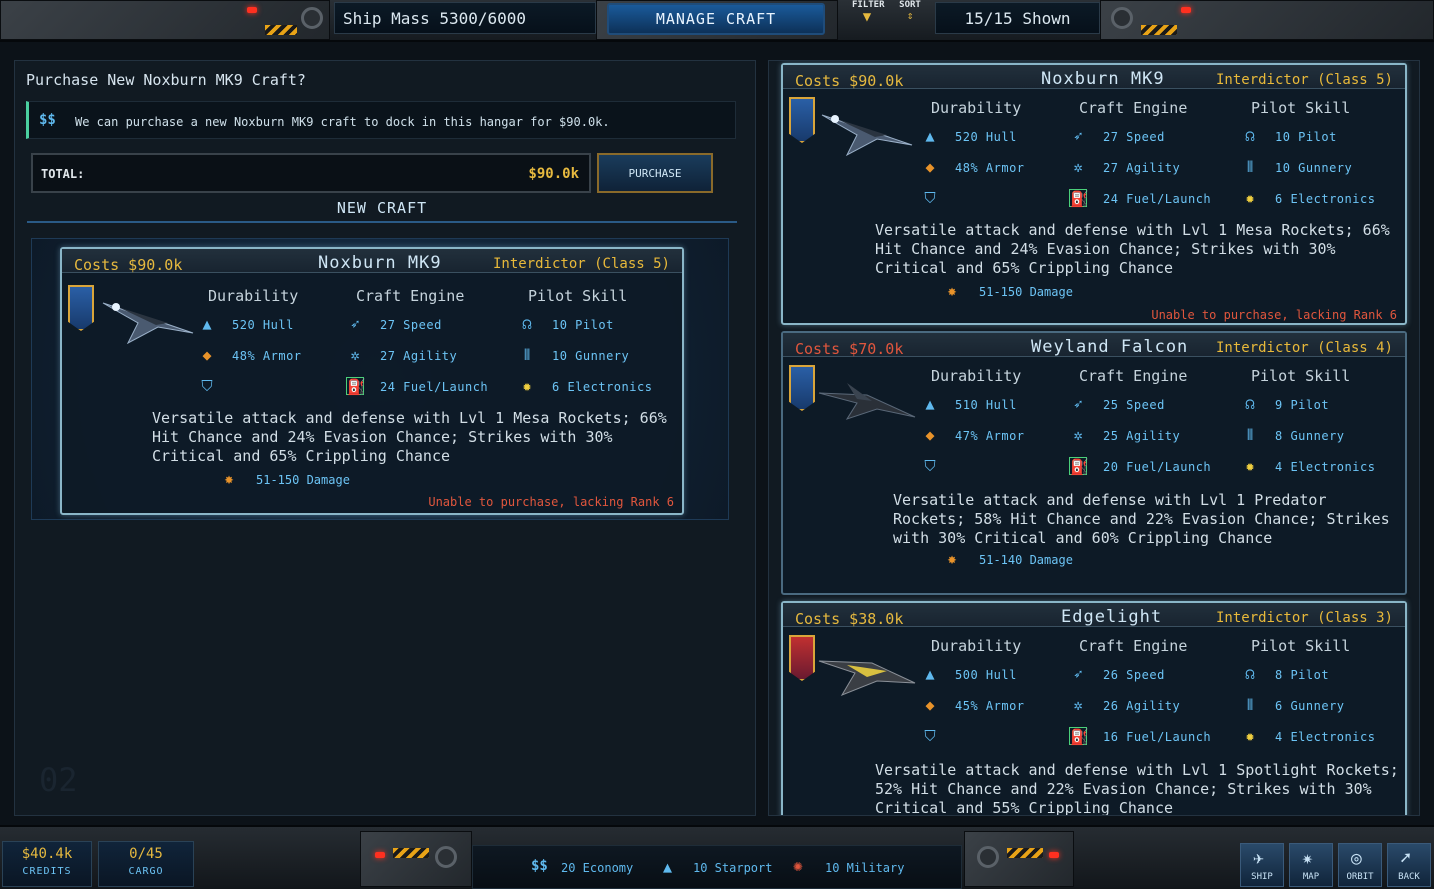 The height and width of the screenshot is (889, 1434). Describe the element at coordinates (1302, 405) in the screenshot. I see `pilot-stat: 9 Pilot` at that location.